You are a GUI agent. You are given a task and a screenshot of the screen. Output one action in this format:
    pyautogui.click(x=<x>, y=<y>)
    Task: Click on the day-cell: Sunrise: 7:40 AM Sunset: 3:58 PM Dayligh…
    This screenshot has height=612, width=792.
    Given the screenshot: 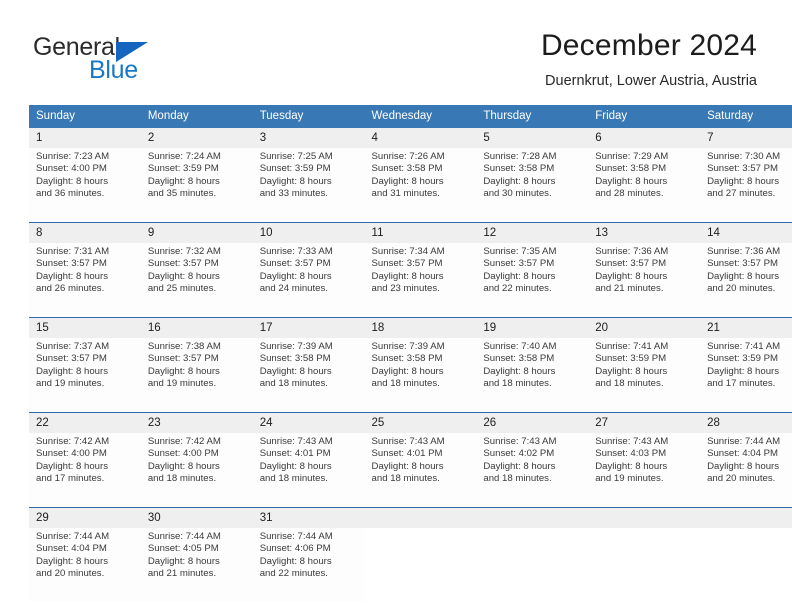 What is the action you would take?
    pyautogui.click(x=532, y=375)
    